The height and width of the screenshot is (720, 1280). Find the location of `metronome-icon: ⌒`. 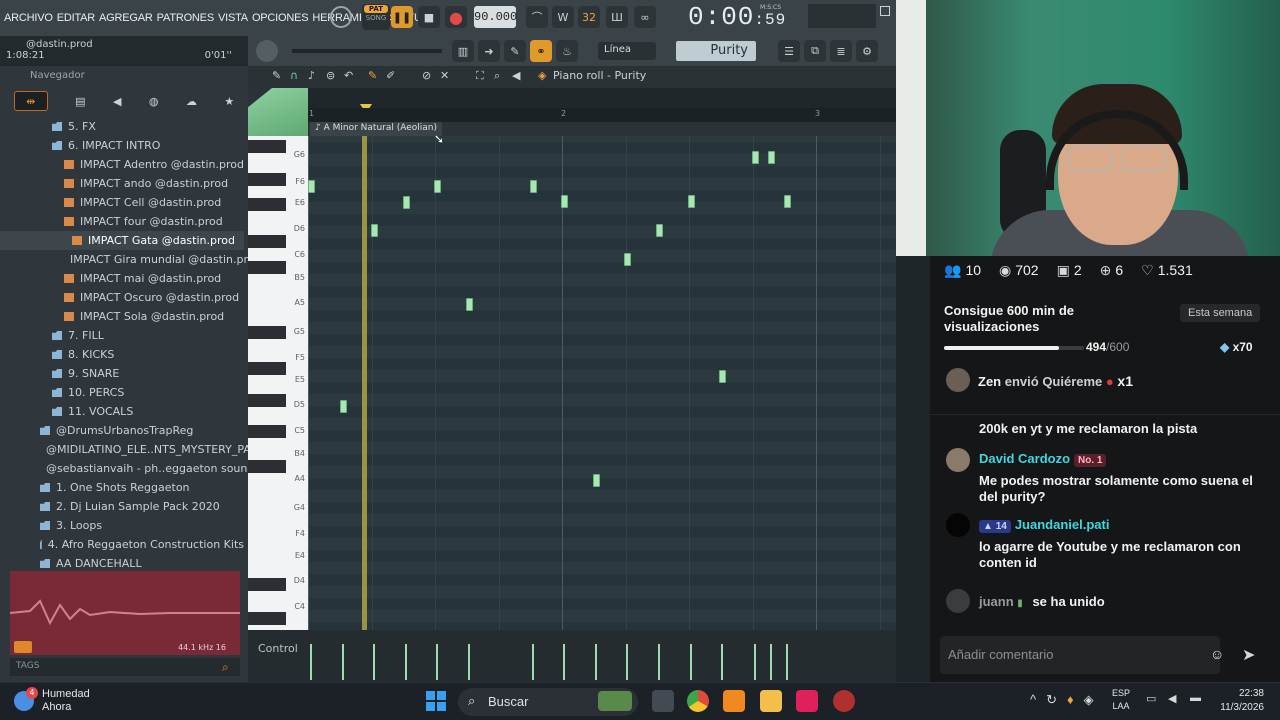

metronome-icon: ⌒ is located at coordinates (537, 17).